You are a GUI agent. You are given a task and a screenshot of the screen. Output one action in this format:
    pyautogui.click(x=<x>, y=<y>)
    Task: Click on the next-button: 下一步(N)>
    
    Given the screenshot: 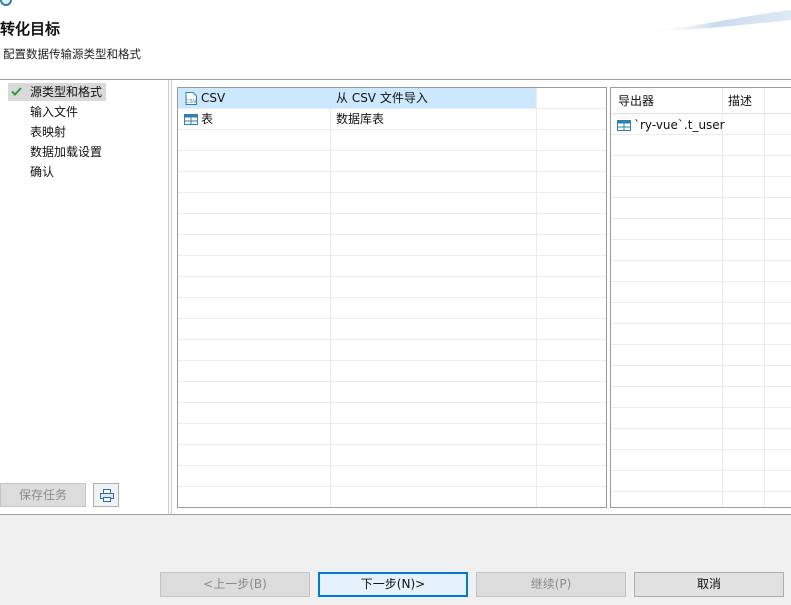 What is the action you would take?
    pyautogui.click(x=393, y=584)
    